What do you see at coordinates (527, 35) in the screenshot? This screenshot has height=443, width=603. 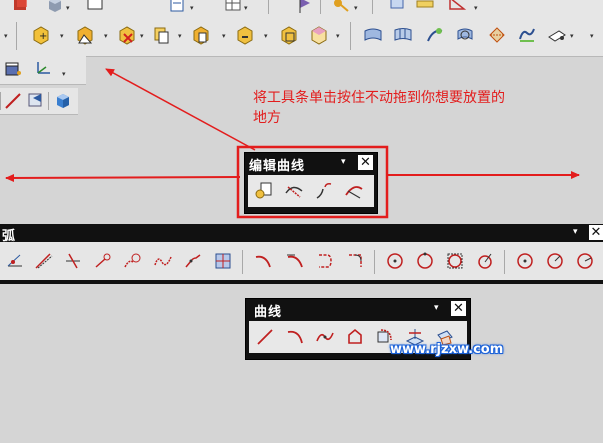 I see `bounded-surface-icon` at bounding box center [527, 35].